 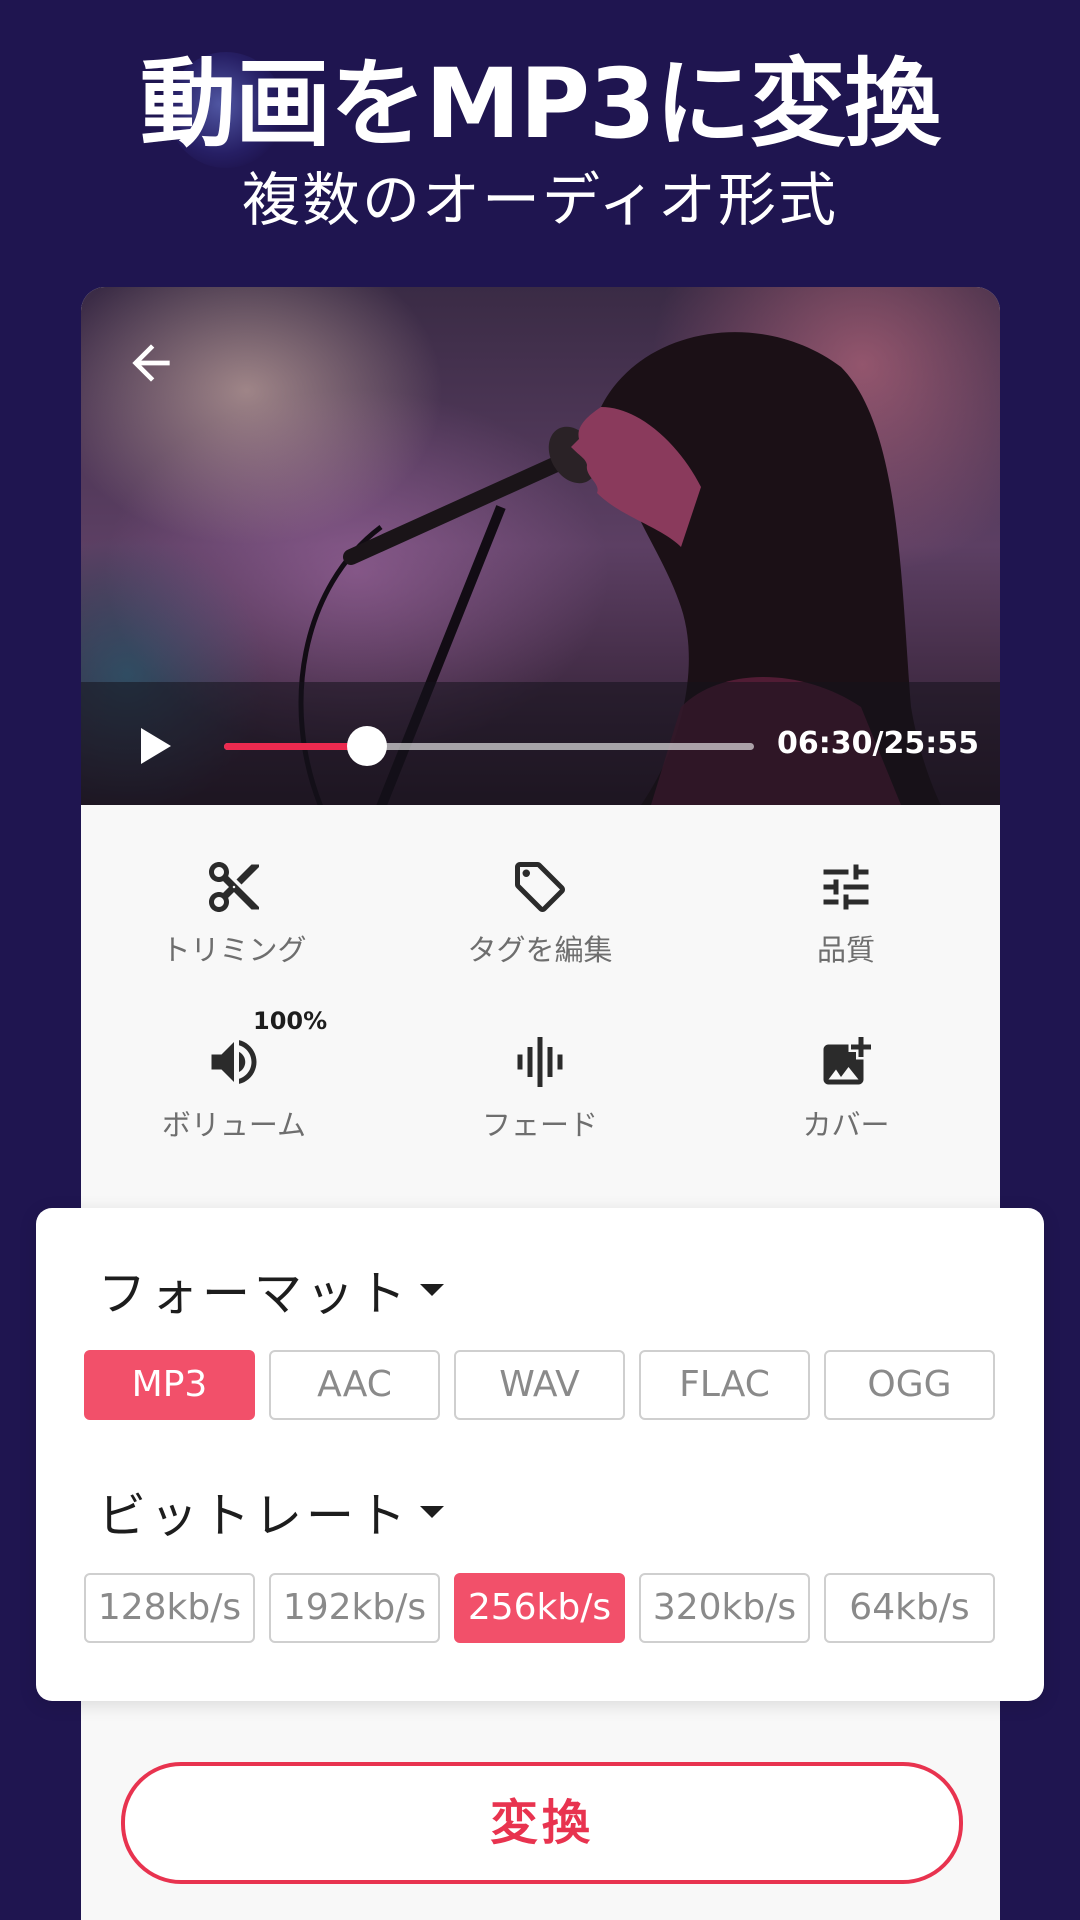 I want to click on convert-button: 変換, so click(x=542, y=1823).